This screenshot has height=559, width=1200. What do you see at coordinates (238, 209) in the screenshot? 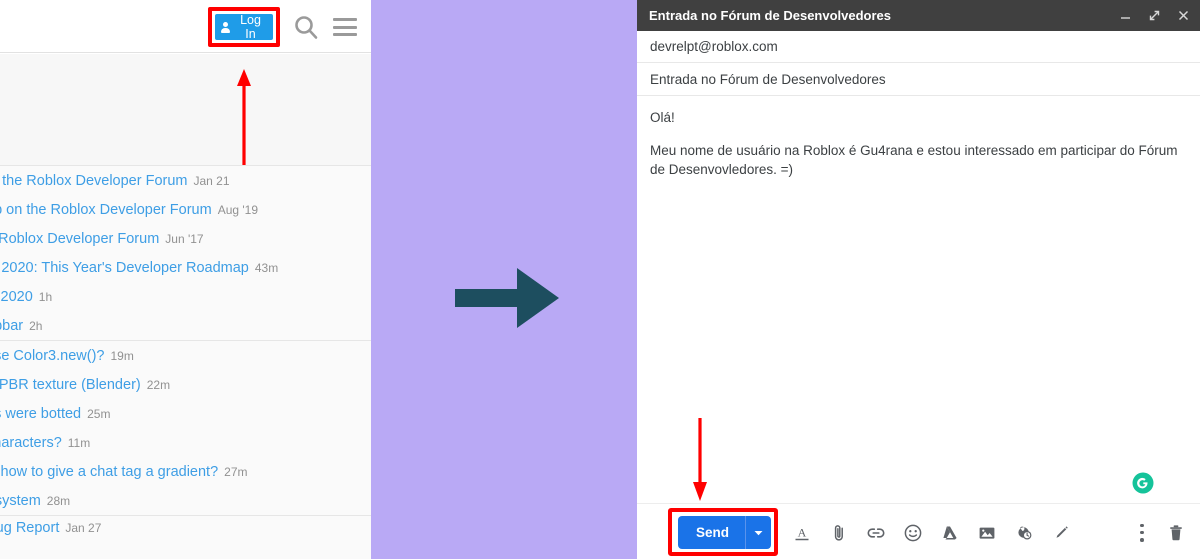
I see `topic-time: Aug '19` at bounding box center [238, 209].